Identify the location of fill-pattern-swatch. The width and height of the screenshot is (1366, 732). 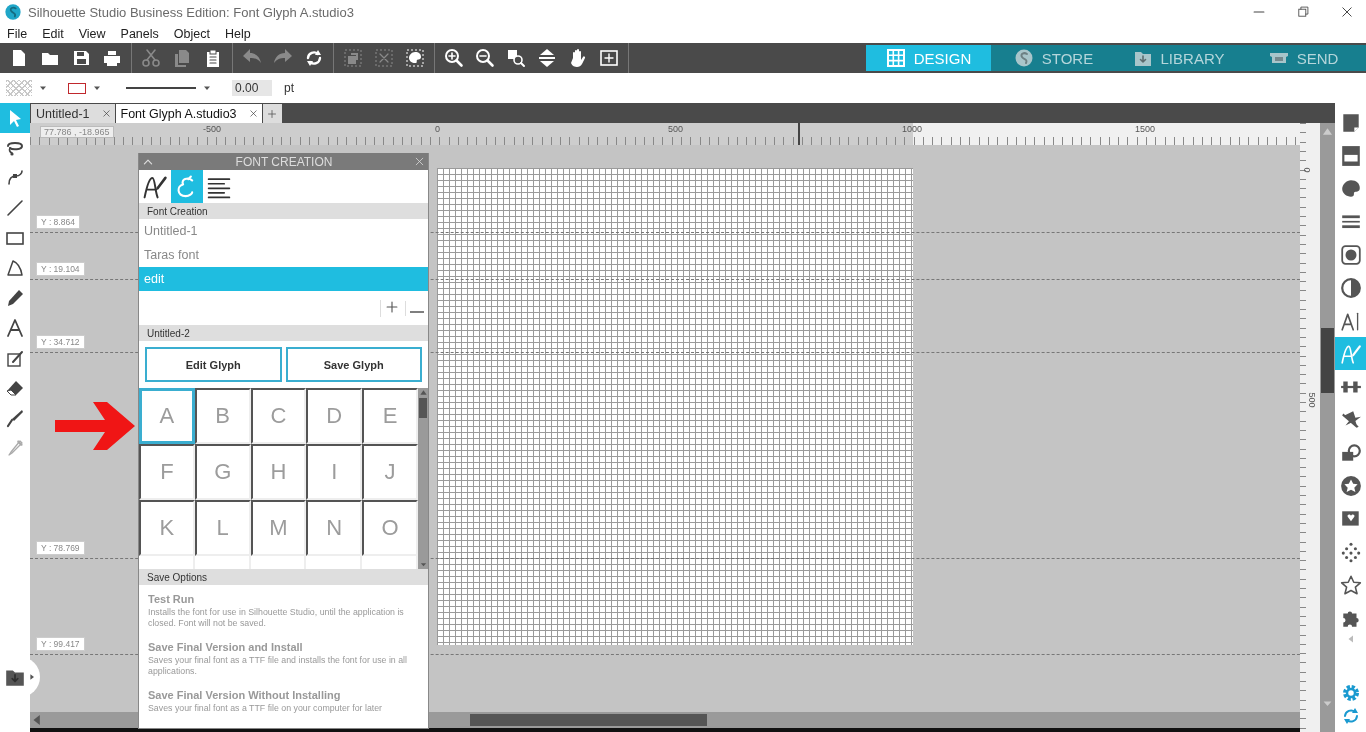
(19, 88).